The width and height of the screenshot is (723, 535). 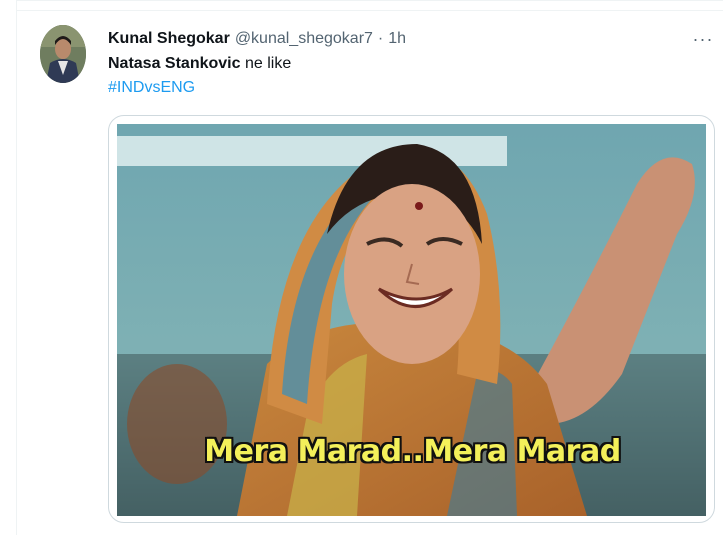 What do you see at coordinates (304, 39) in the screenshot?
I see `author-handle: @kunal_shegokar7` at bounding box center [304, 39].